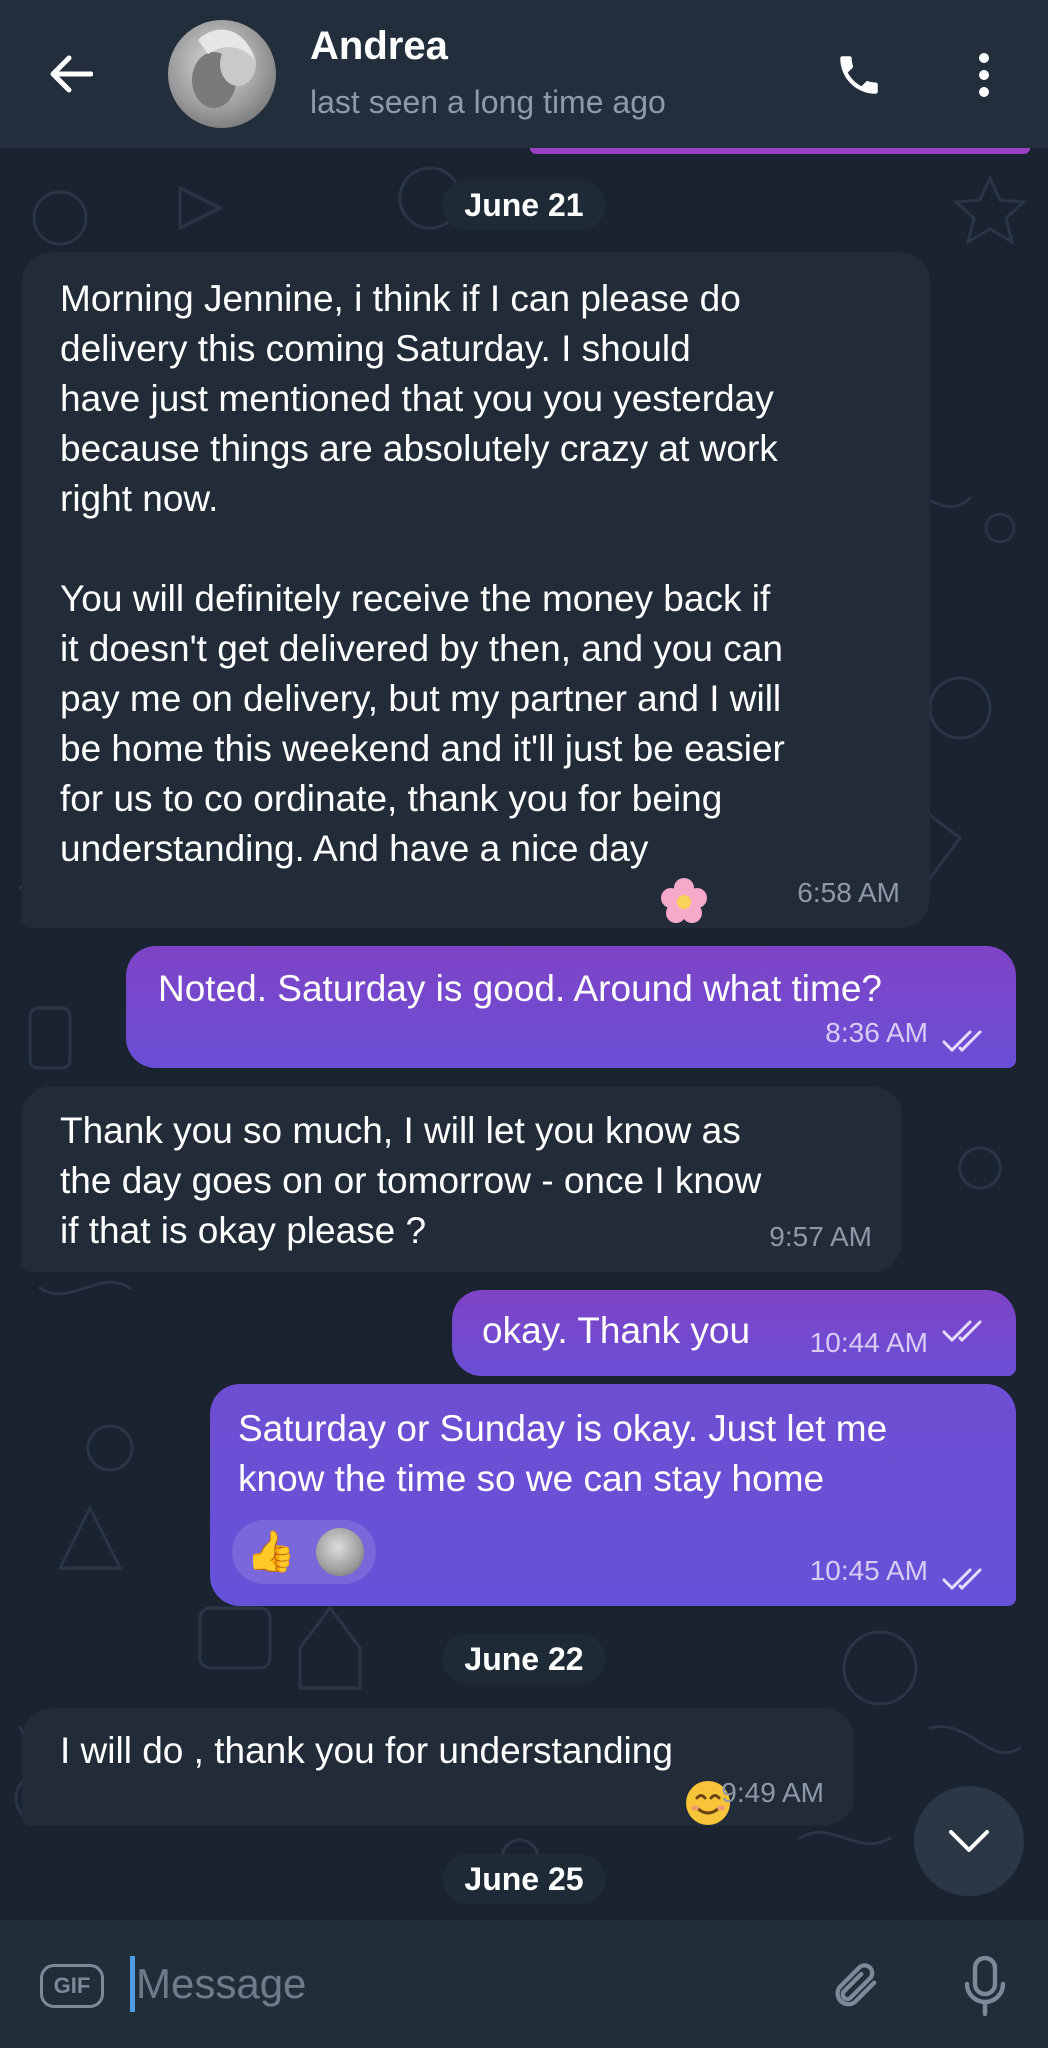 Image resolution: width=1048 pixels, height=2048 pixels. I want to click on message-time: 8:36 AM, so click(876, 1032).